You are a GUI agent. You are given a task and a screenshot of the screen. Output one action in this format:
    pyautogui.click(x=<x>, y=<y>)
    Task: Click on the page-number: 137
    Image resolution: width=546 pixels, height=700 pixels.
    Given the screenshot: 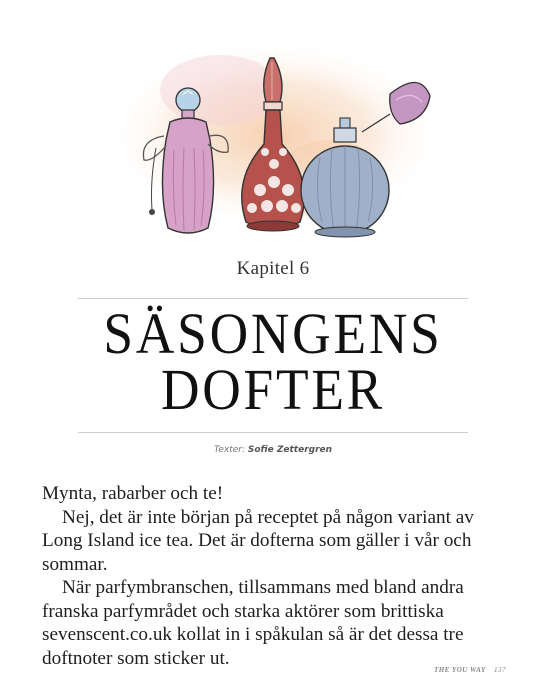 What is the action you would take?
    pyautogui.click(x=500, y=670)
    